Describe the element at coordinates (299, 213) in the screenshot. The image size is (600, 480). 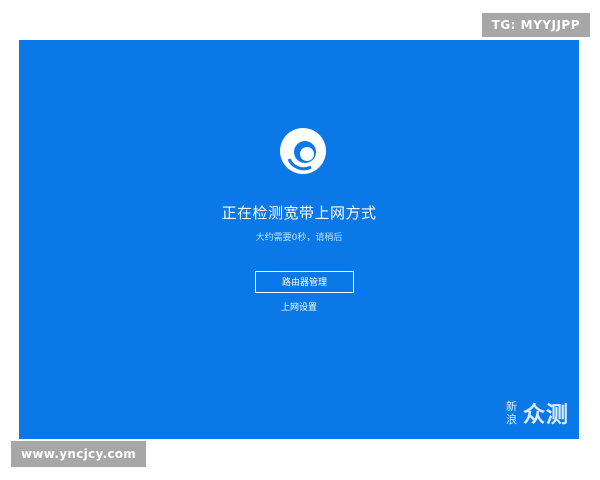
I see `detecting-headline: 正在检测宽带上网方式` at that location.